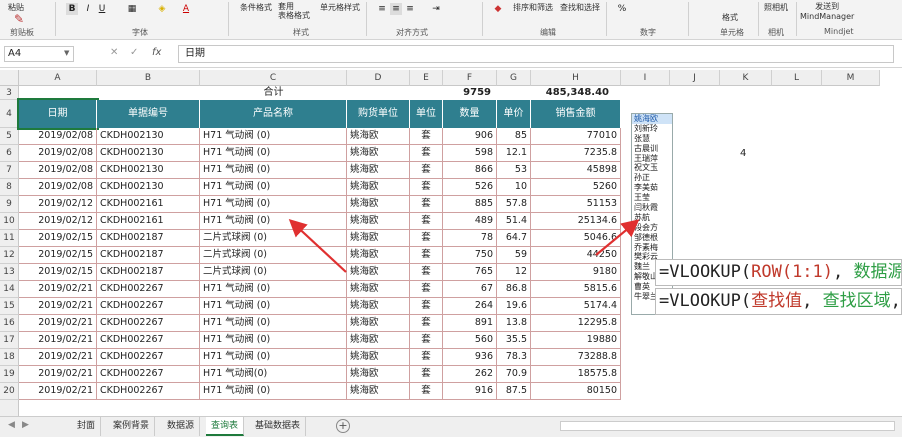  Describe the element at coordinates (11, 425) in the screenshot. I see `prev-sheet-icon: ◀` at that location.